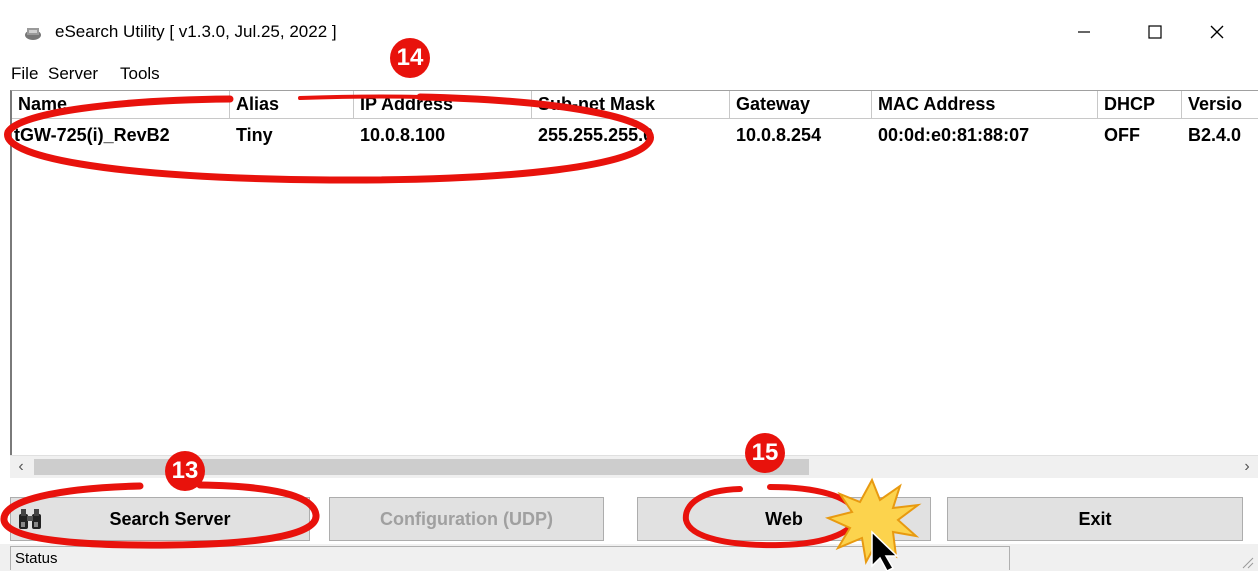 The height and width of the screenshot is (571, 1258). I want to click on close-icon, so click(1217, 32).